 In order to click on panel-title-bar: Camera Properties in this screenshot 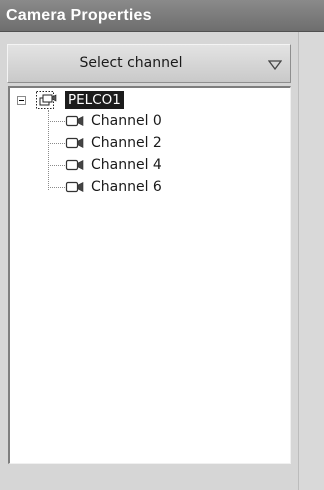, I will do `click(162, 16)`.